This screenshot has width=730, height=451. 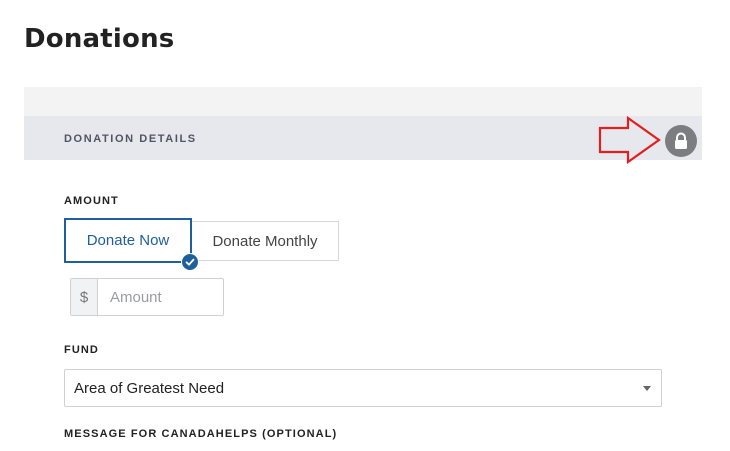 What do you see at coordinates (128, 240) in the screenshot?
I see `donate-now-tab: Donate Now` at bounding box center [128, 240].